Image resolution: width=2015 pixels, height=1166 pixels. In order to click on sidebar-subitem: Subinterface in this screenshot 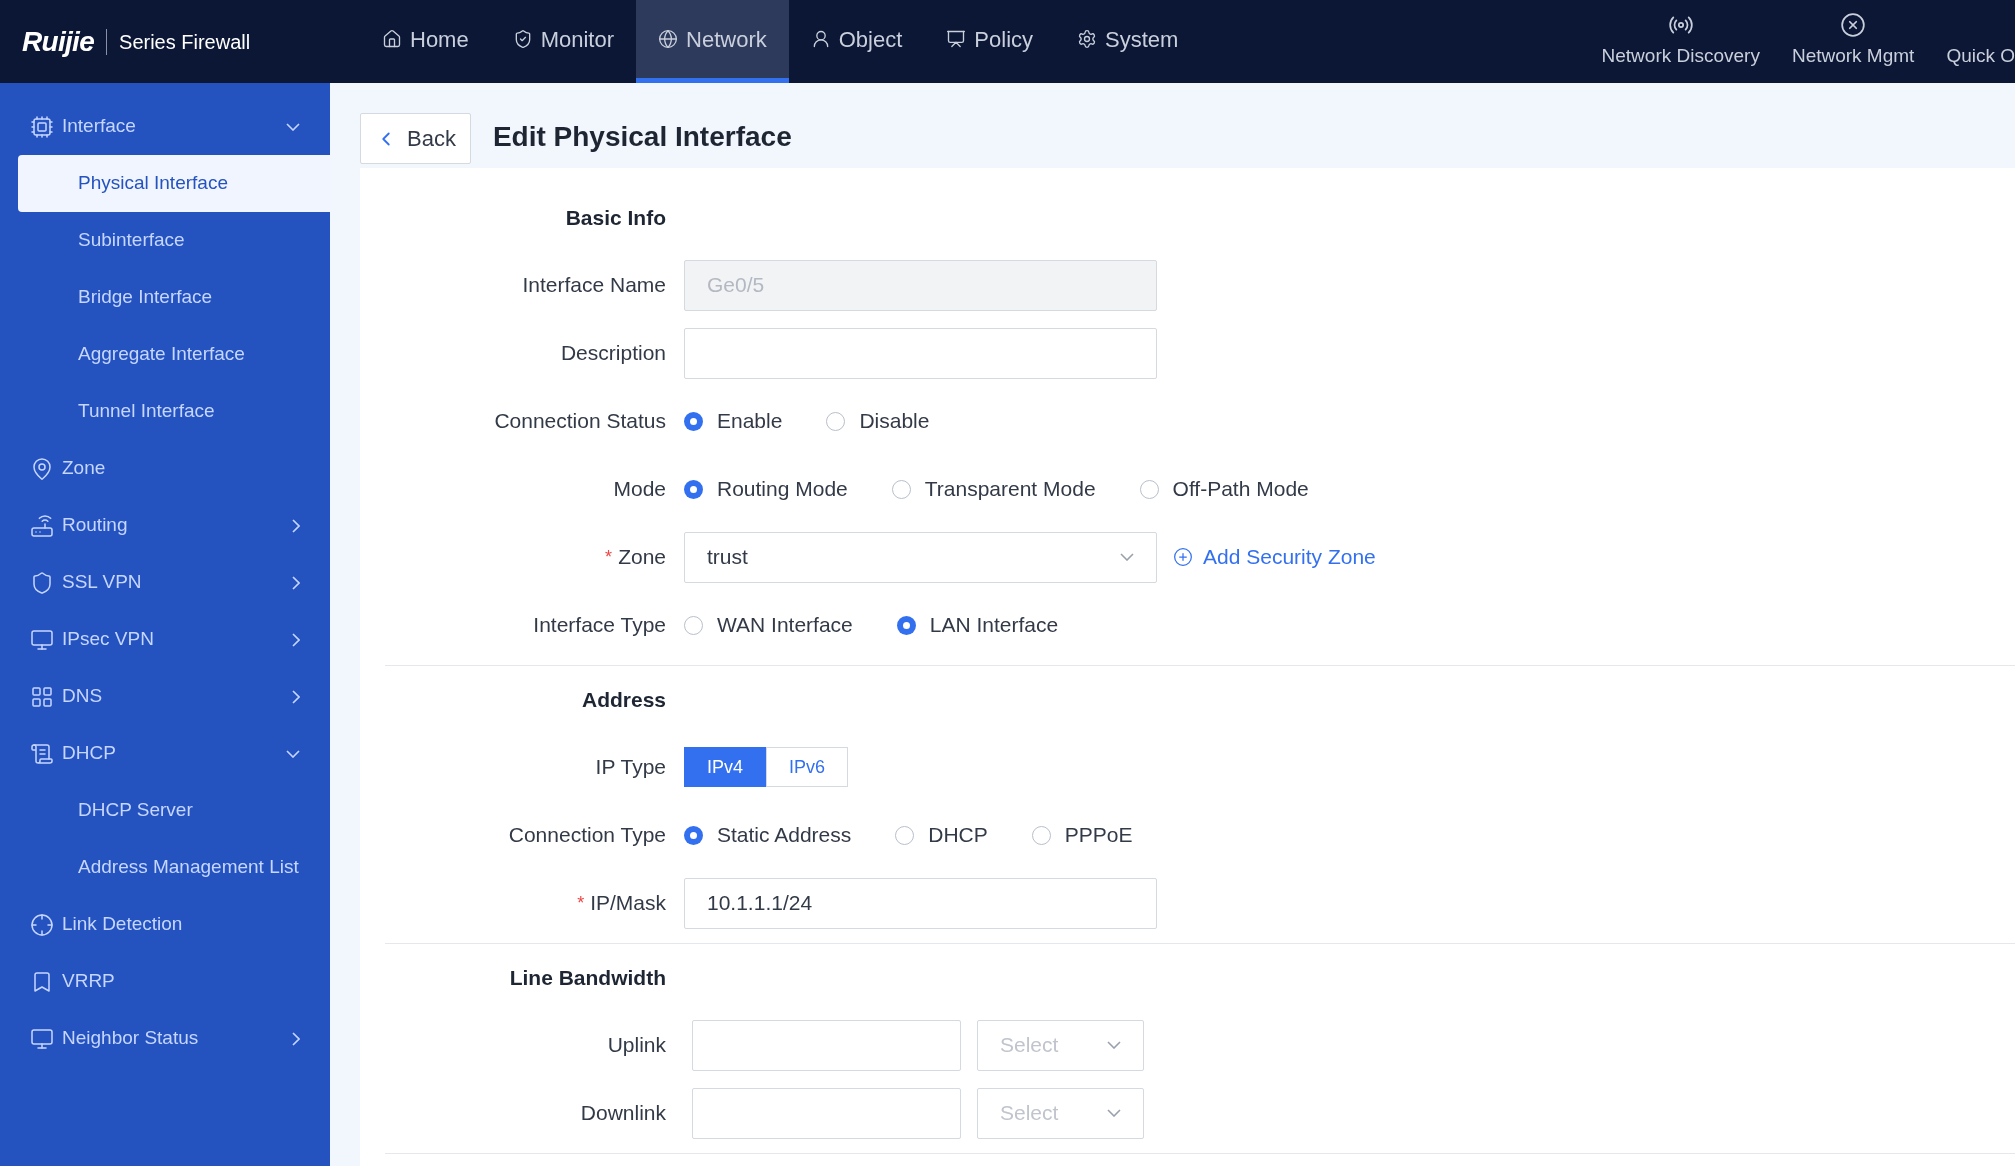, I will do `click(174, 240)`.